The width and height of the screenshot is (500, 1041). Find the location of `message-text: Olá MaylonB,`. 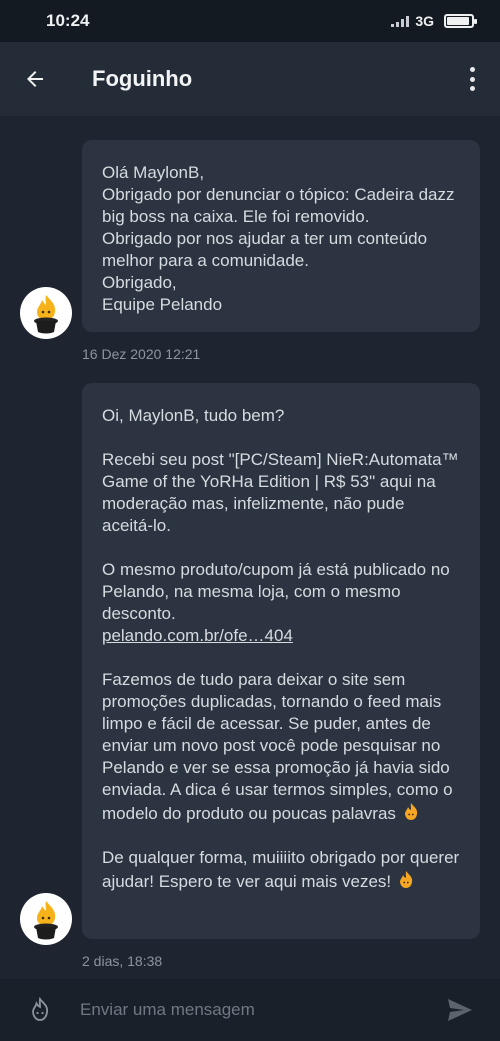

message-text: Olá MaylonB, is located at coordinates (153, 172).